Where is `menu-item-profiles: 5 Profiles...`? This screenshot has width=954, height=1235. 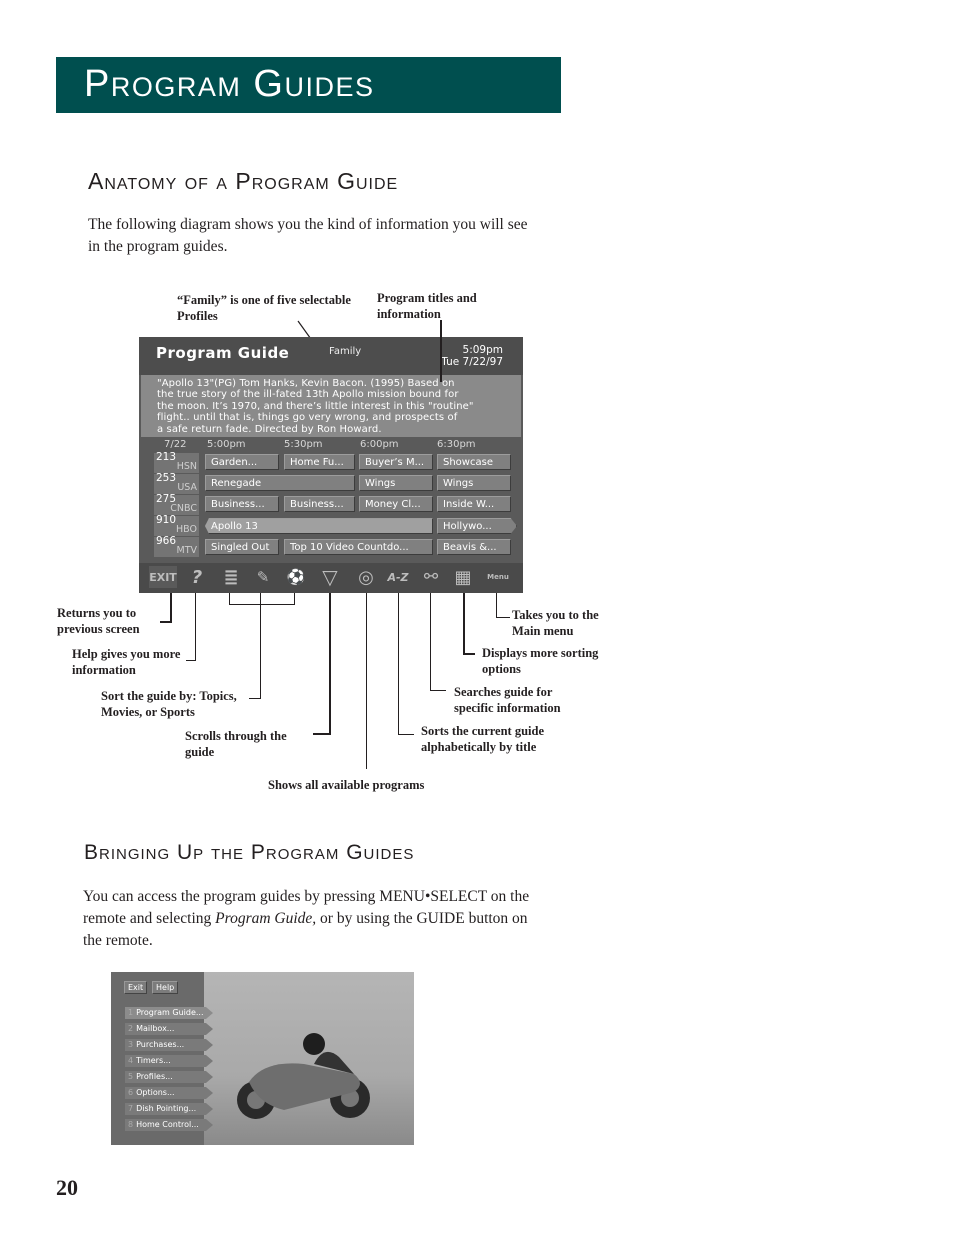
menu-item-profiles: 5 Profiles... is located at coordinates (169, 1077).